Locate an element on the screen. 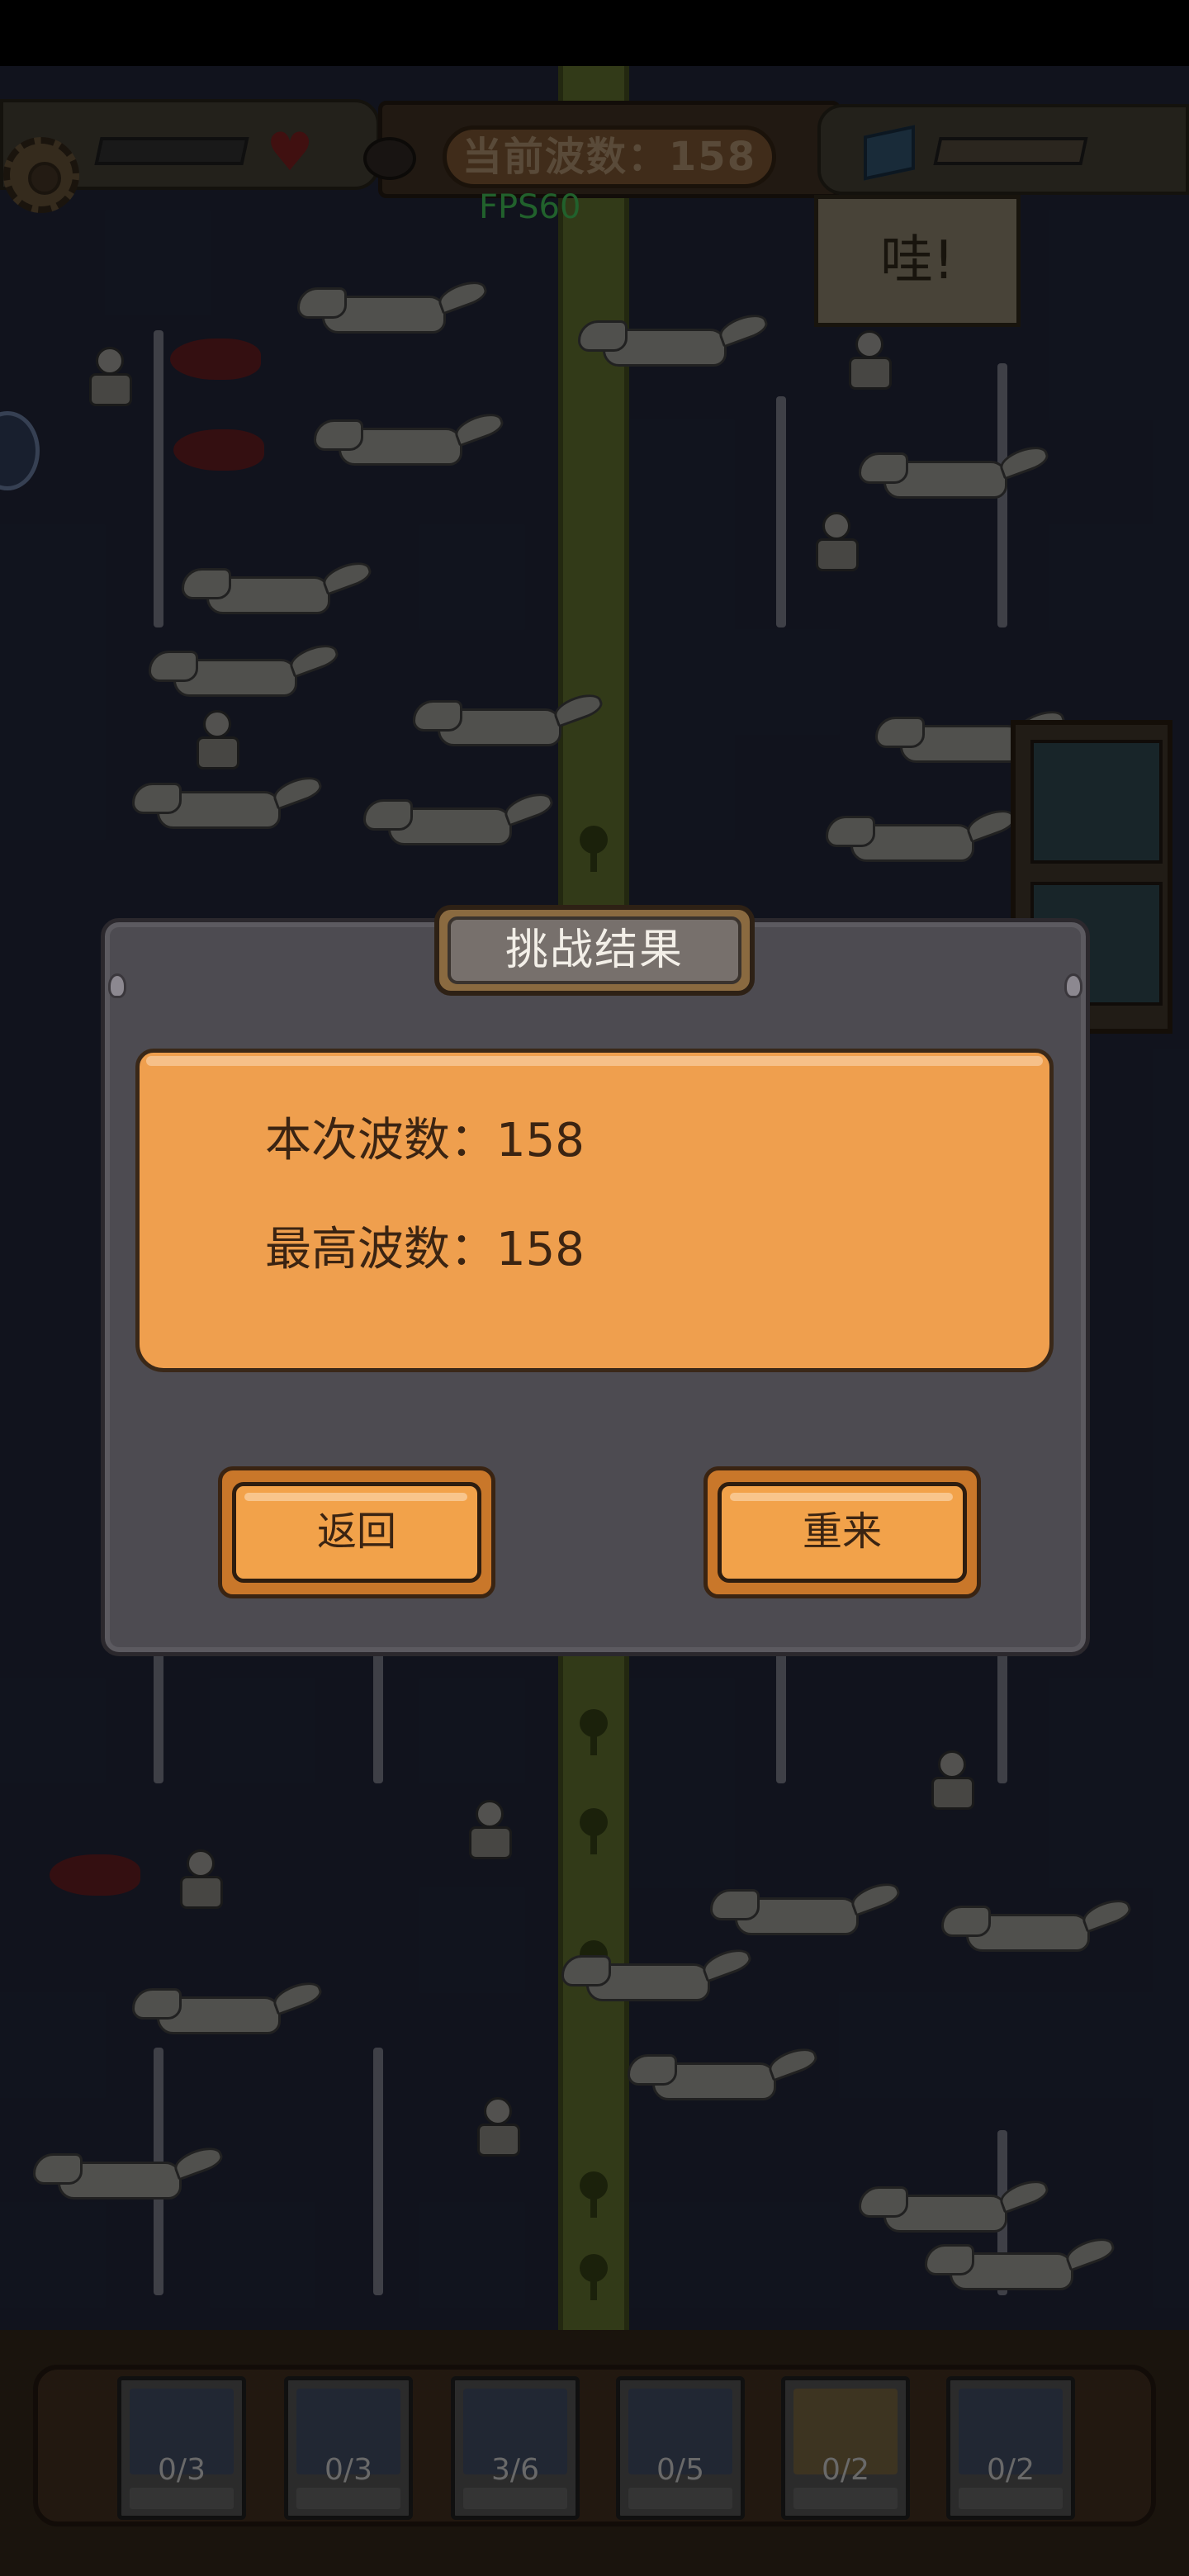  retry-button-frame: 重来 is located at coordinates (842, 1532).